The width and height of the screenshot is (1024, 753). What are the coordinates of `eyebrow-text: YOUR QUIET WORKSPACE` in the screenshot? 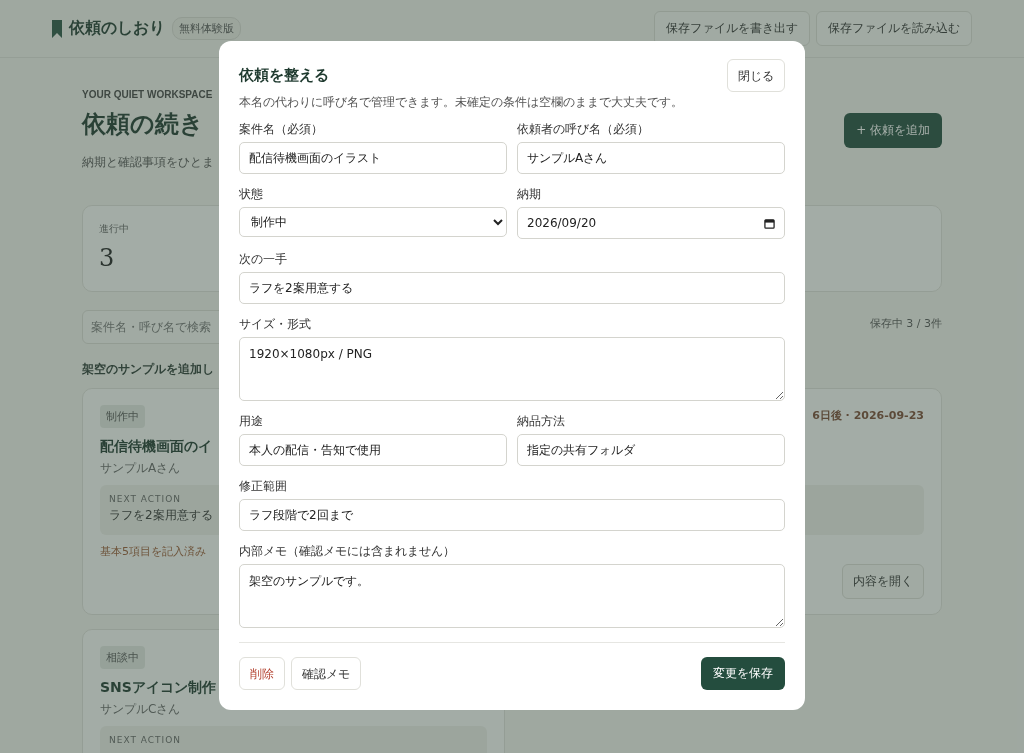 It's located at (148, 94).